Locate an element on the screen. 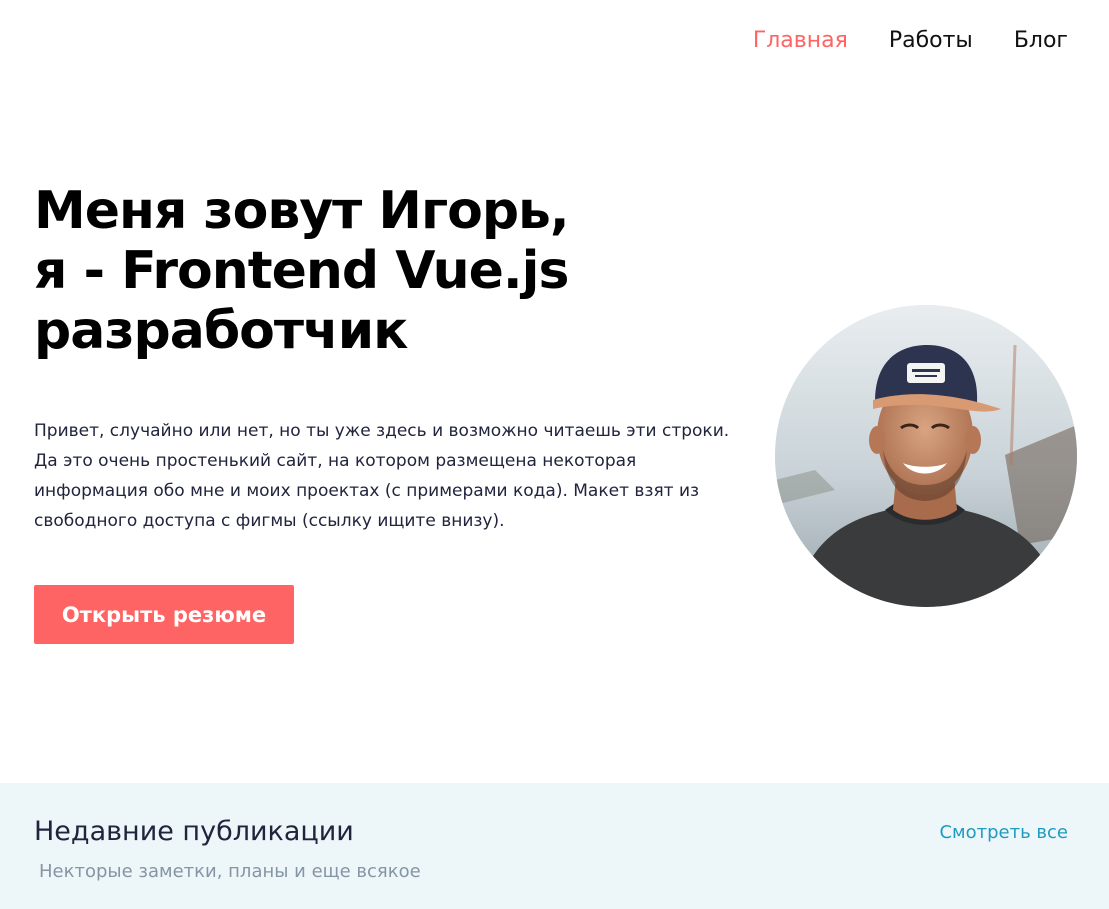 Image resolution: width=1109 pixels, height=909 pixels. view-all-link: Смотреть все is located at coordinates (1003, 833).